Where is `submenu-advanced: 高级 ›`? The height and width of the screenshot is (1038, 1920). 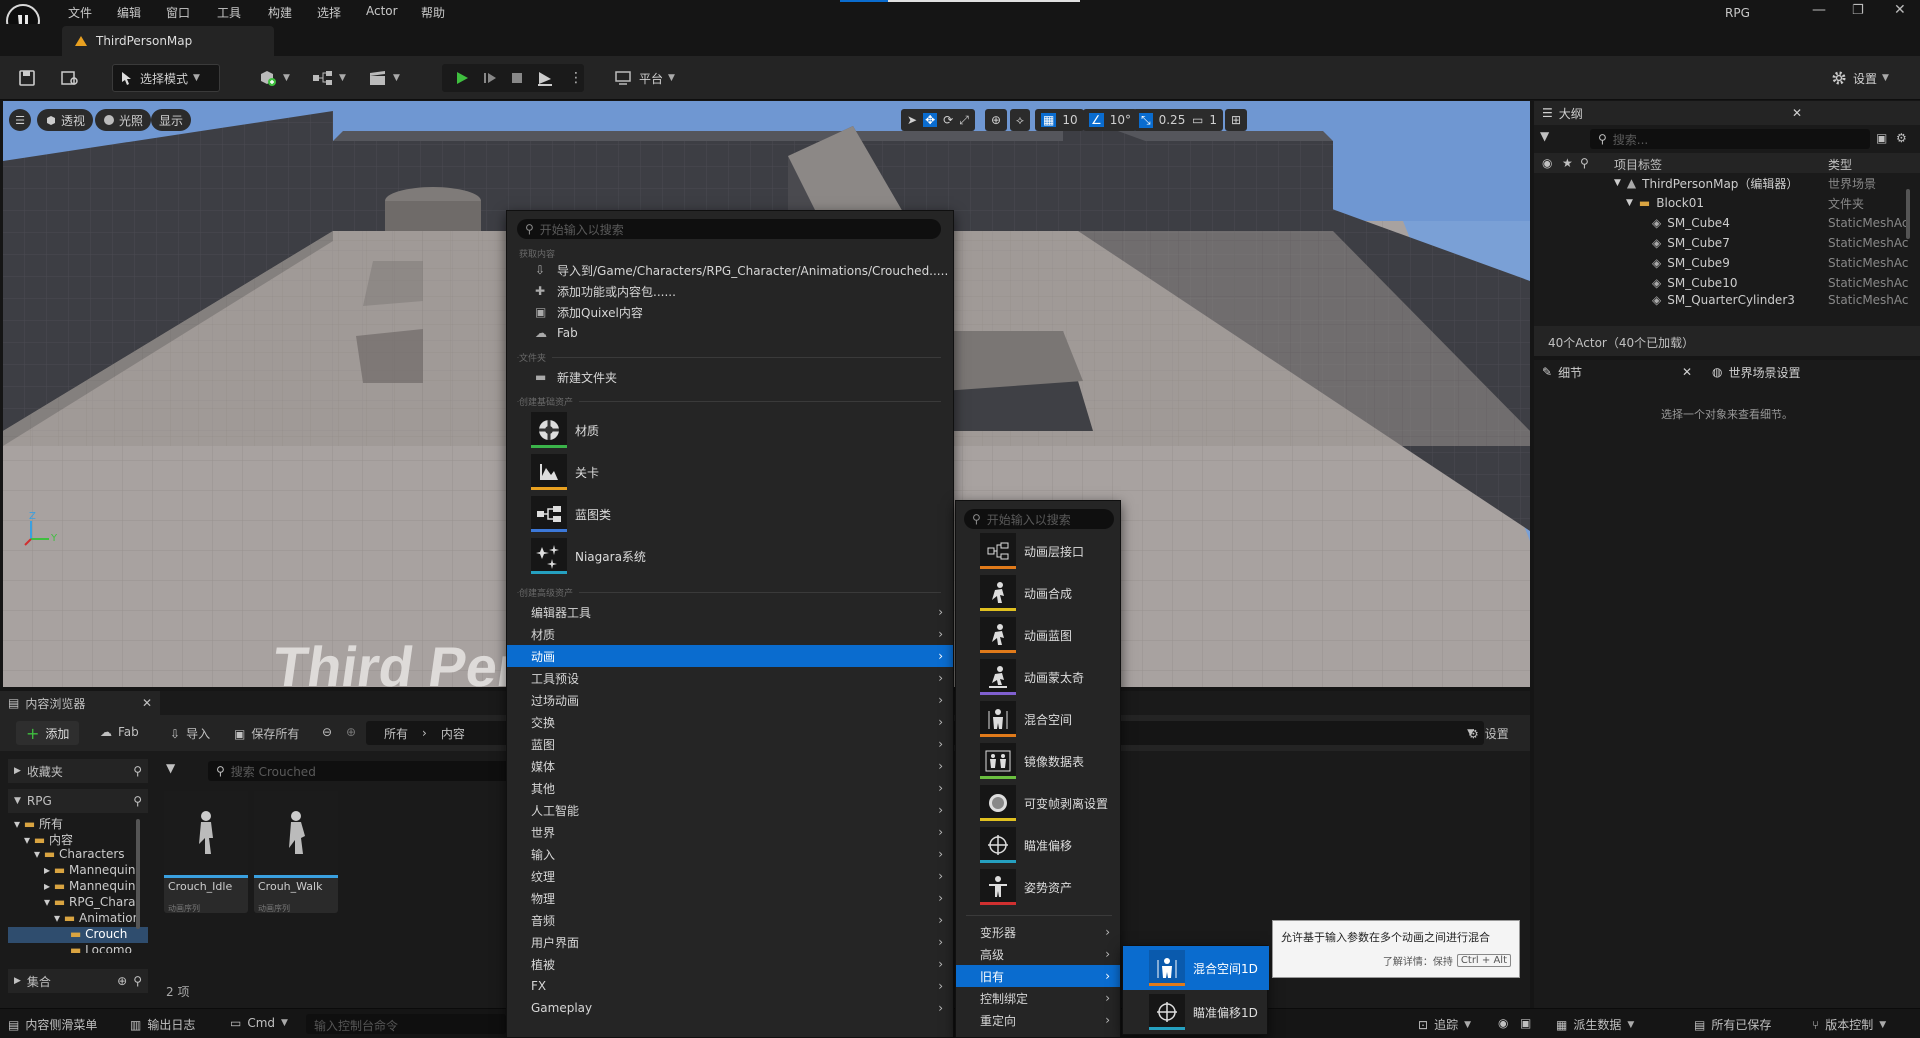 submenu-advanced: 高级 › is located at coordinates (1038, 954).